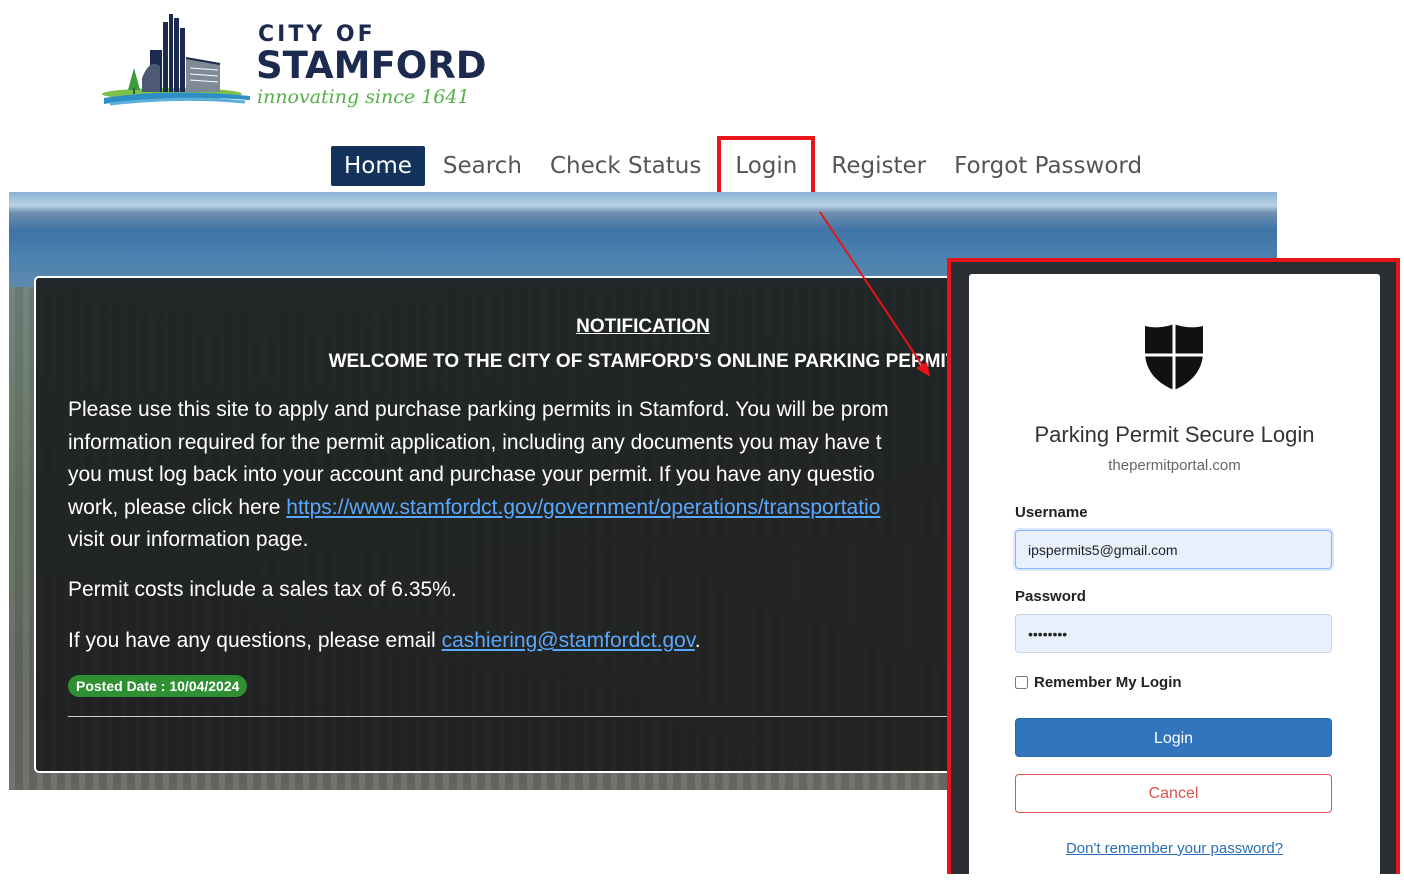 This screenshot has height=894, width=1404. I want to click on login-title: Parking Permit Secure Login, so click(1174, 434).